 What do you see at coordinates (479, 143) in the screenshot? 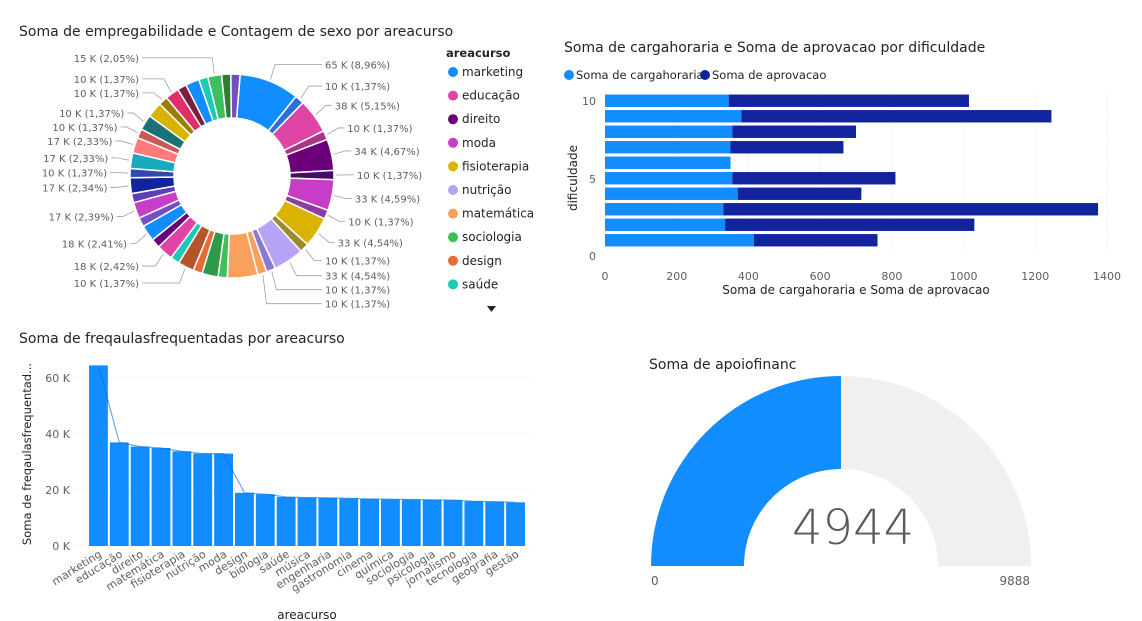
I see `donut-legend-label: moda` at bounding box center [479, 143].